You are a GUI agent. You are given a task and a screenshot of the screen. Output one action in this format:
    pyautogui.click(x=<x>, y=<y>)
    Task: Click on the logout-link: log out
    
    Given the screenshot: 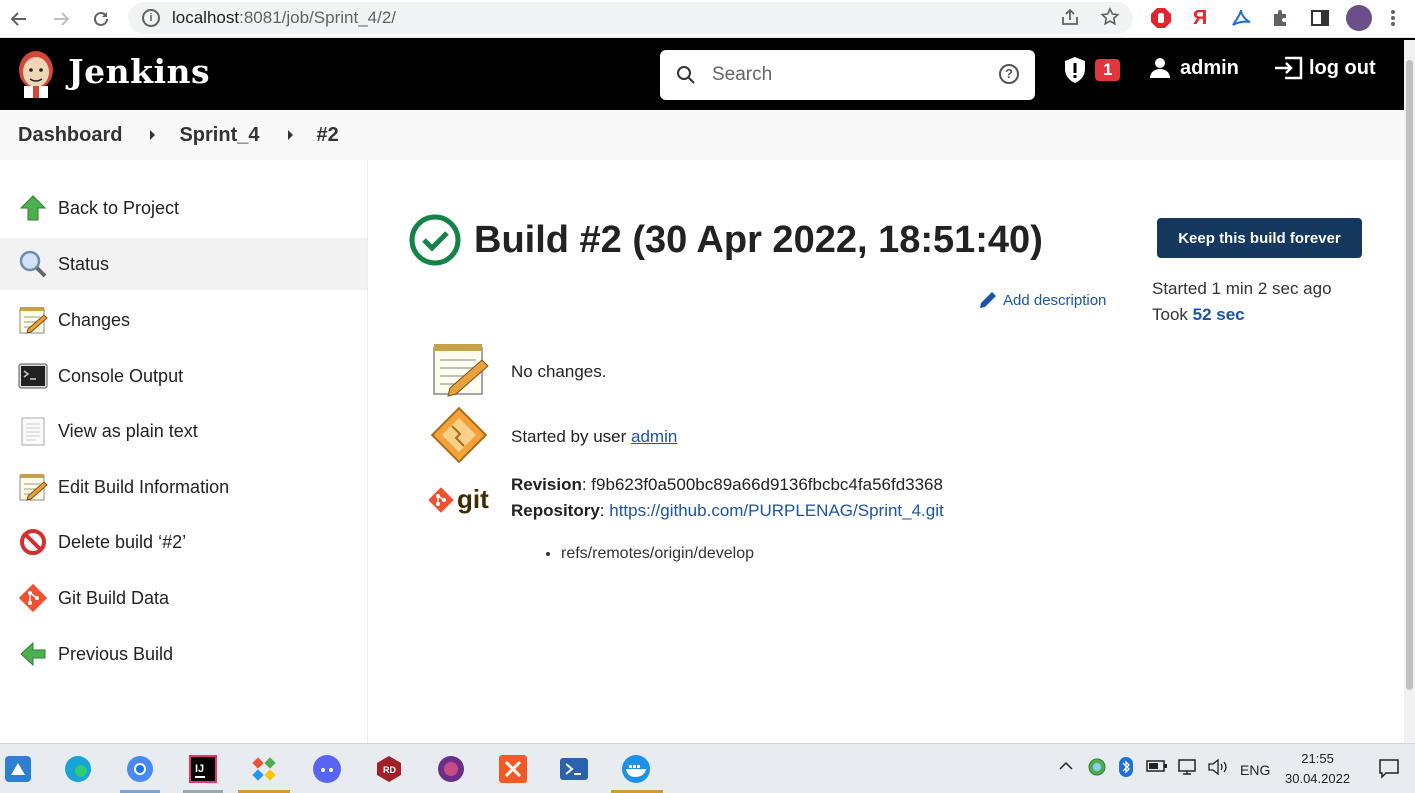 What is the action you would take?
    pyautogui.click(x=1324, y=68)
    